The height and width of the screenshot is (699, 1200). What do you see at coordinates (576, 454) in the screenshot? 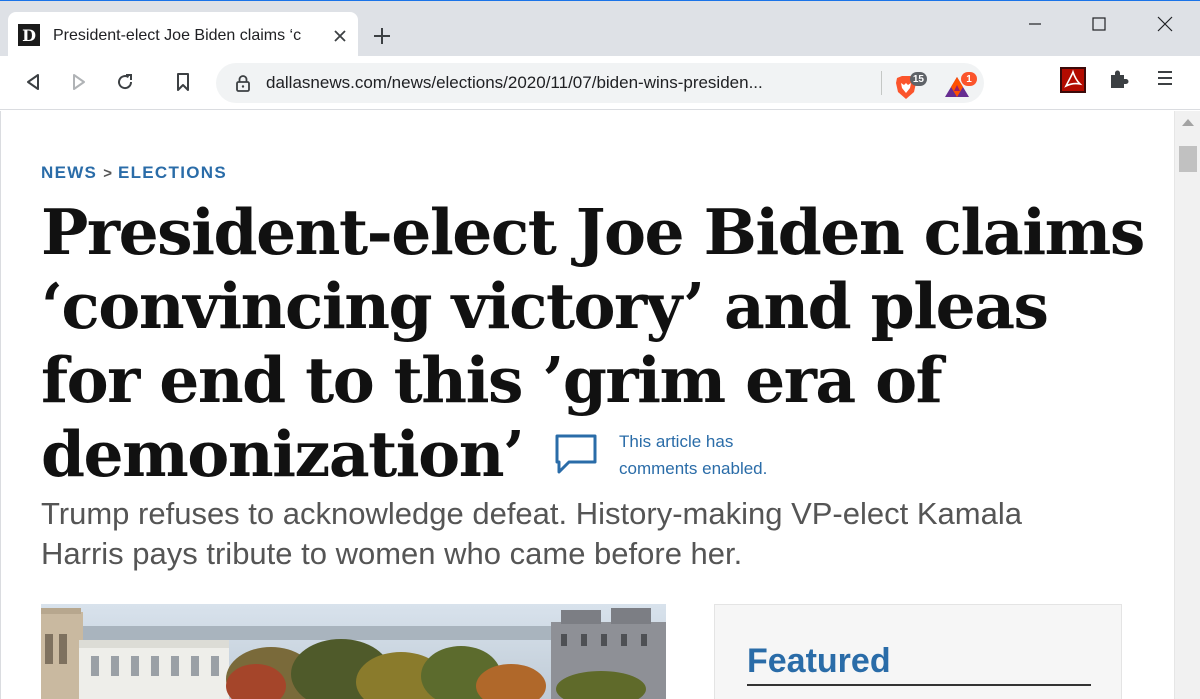
I see `comment-bubble-icon` at bounding box center [576, 454].